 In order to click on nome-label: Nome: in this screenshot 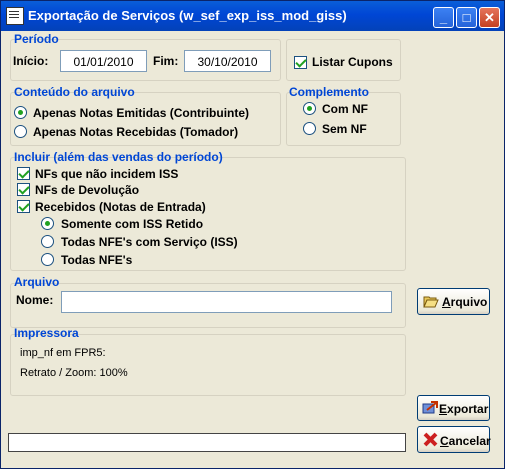, I will do `click(35, 300)`.